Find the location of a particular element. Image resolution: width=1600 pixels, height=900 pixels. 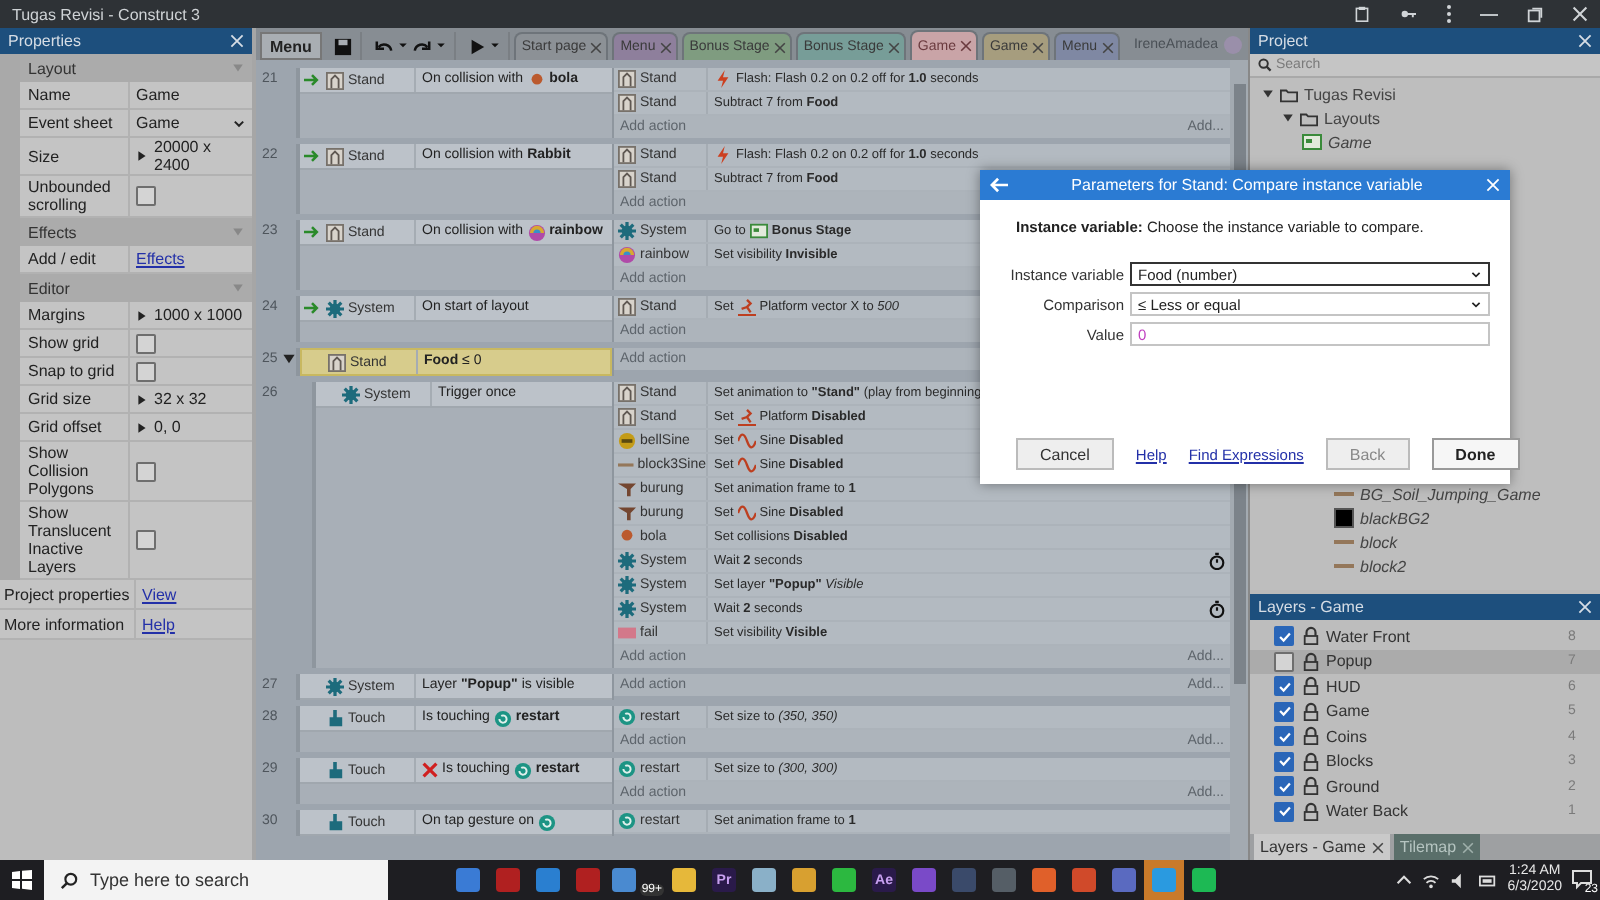

property-label: Project properties is located at coordinates (68, 594).